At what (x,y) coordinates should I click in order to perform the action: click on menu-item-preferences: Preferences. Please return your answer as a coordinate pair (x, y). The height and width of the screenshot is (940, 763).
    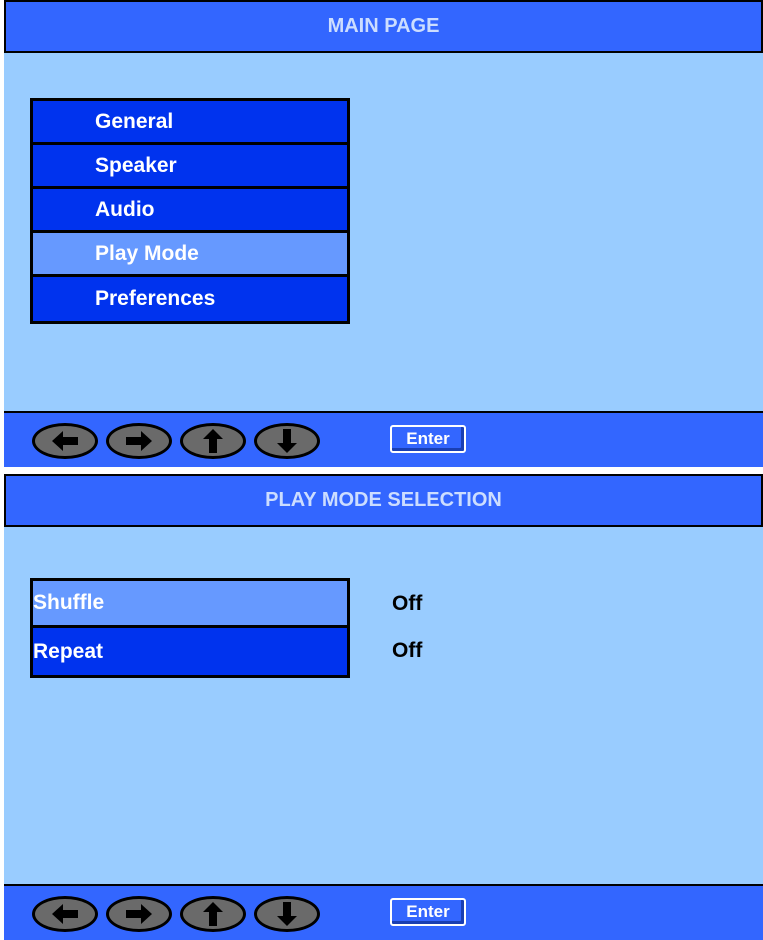
    Looking at the image, I should click on (190, 299).